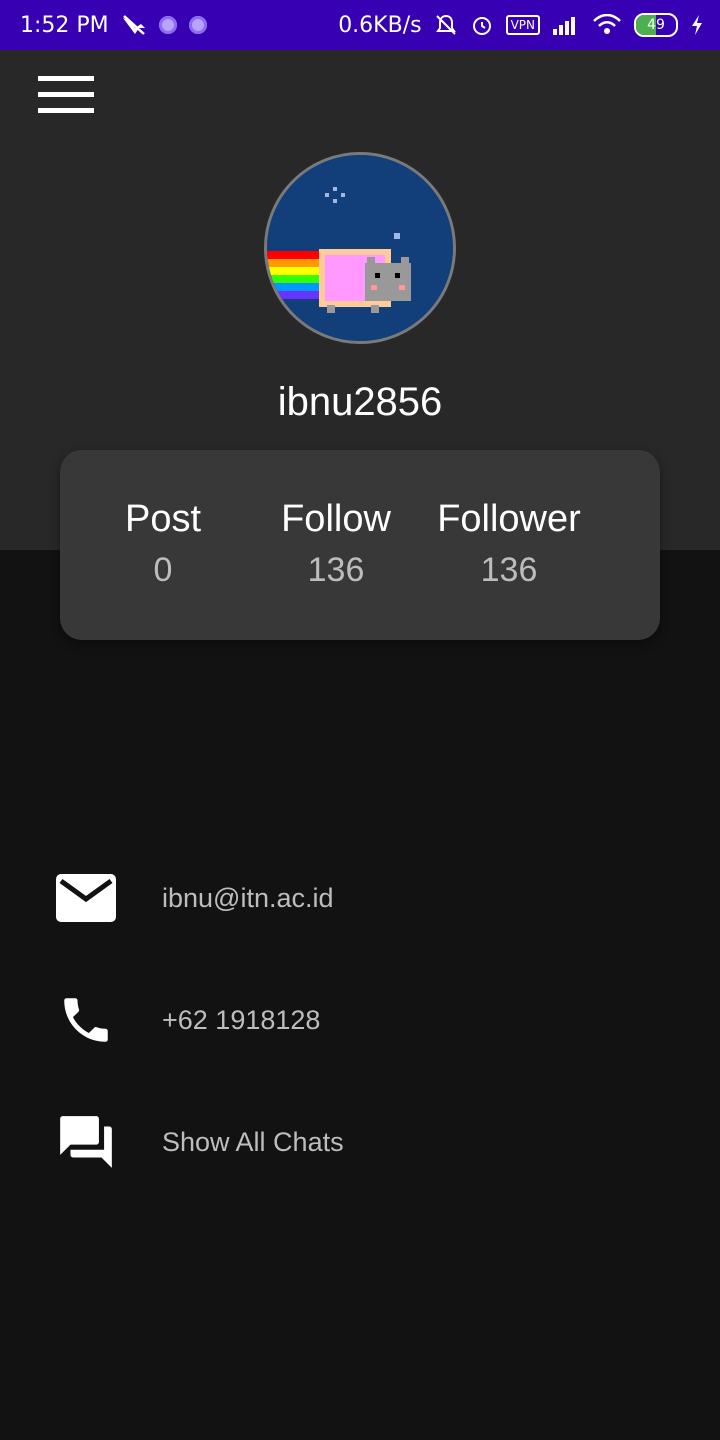 The image size is (720, 1440). What do you see at coordinates (64, 25) in the screenshot?
I see `status-time: 1:52 PM` at bounding box center [64, 25].